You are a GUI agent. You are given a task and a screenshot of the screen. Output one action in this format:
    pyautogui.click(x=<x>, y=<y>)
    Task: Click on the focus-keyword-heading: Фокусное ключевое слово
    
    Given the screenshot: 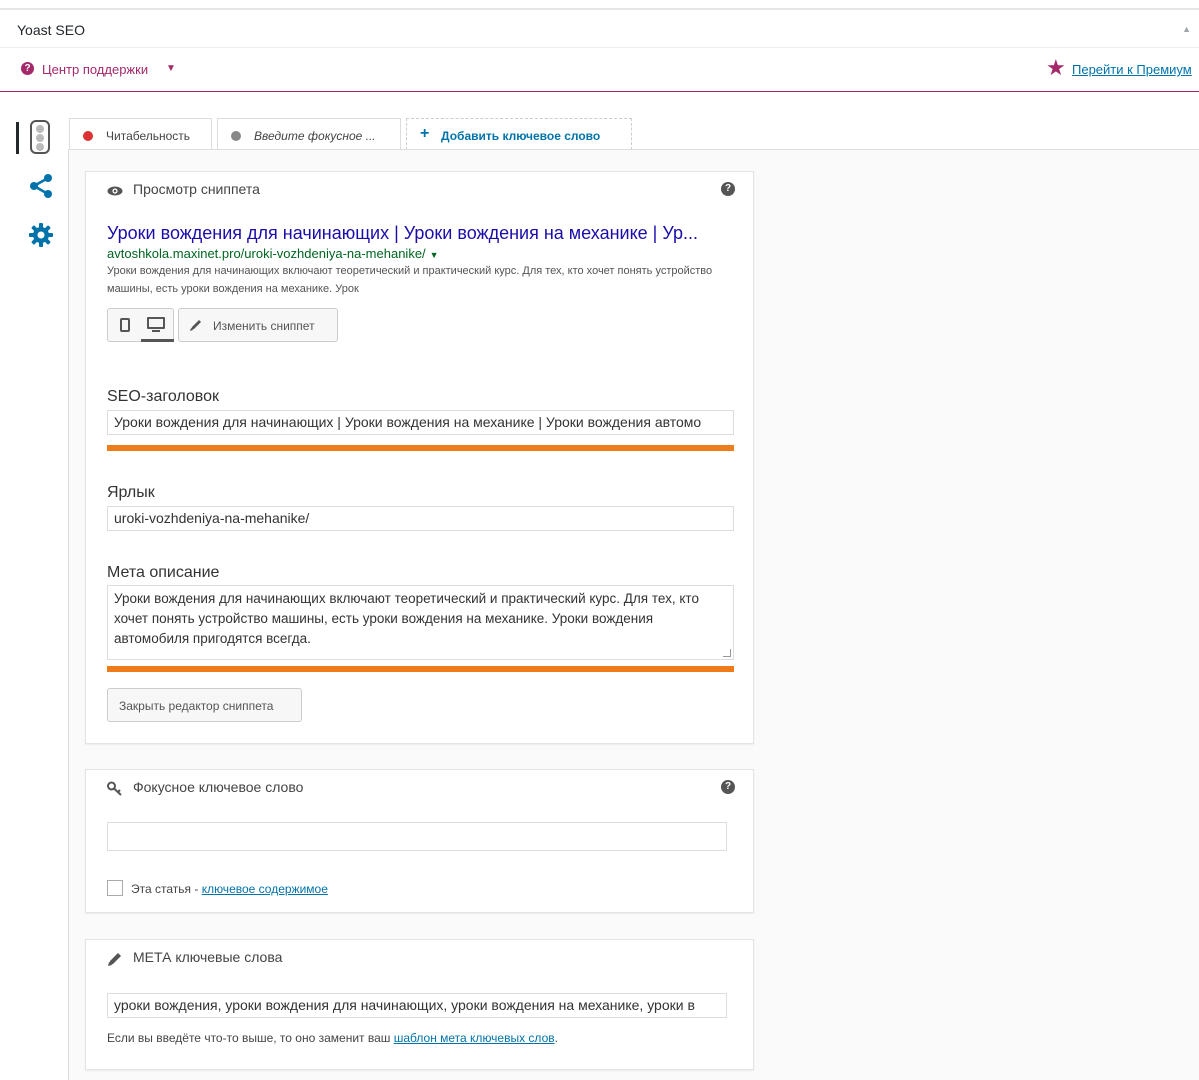 What is the action you would take?
    pyautogui.click(x=218, y=787)
    